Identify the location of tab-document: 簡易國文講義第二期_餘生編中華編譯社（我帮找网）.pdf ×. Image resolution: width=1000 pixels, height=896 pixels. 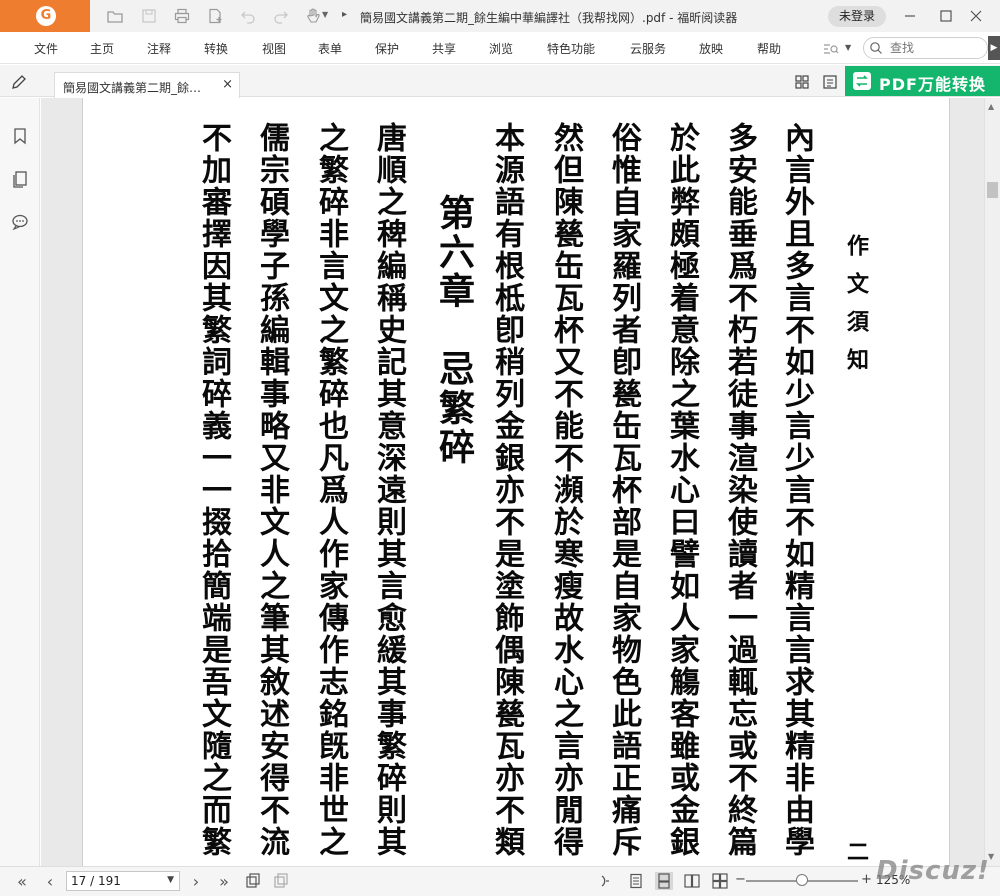
(147, 85).